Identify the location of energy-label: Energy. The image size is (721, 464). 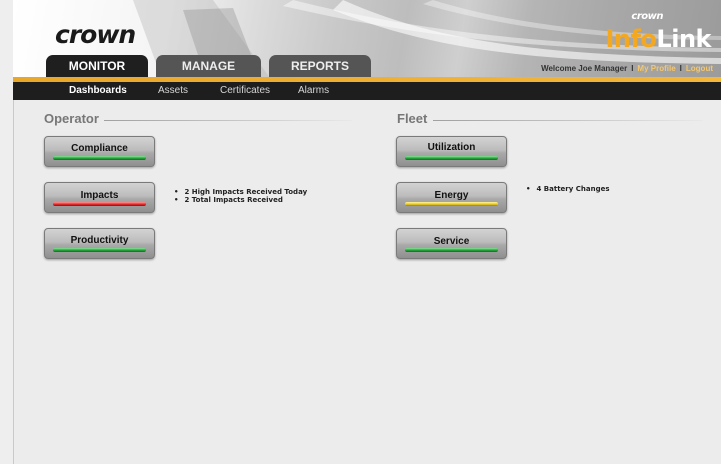
(451, 195).